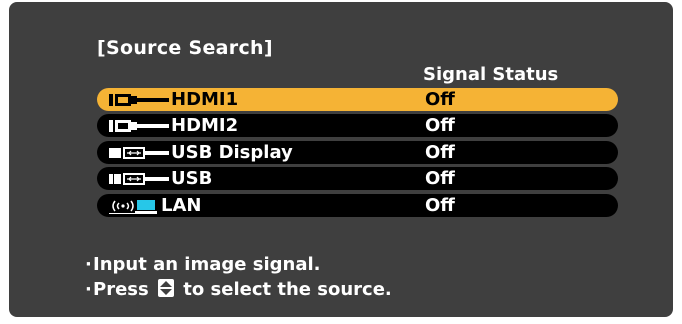 The width and height of the screenshot is (682, 324). I want to click on lan-icon, so click(133, 207).